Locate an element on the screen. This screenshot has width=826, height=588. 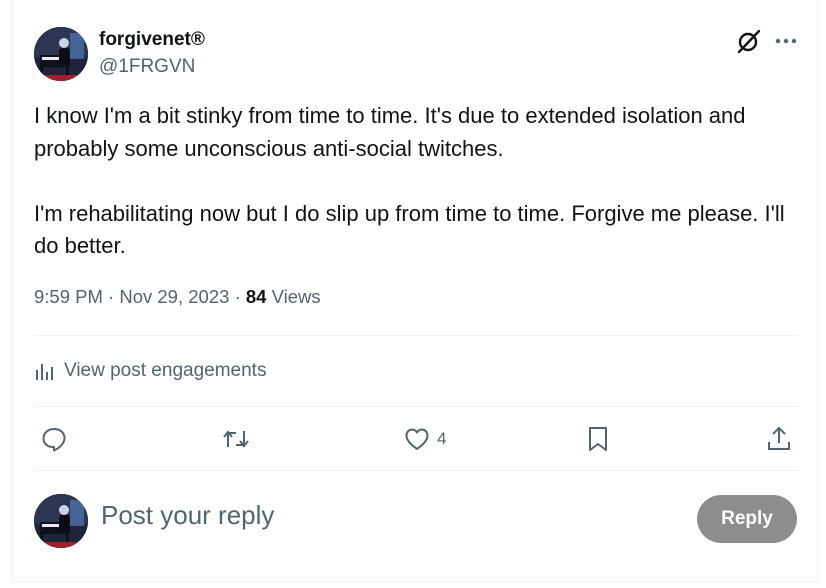
like-action-button: 4 is located at coordinates (424, 439).